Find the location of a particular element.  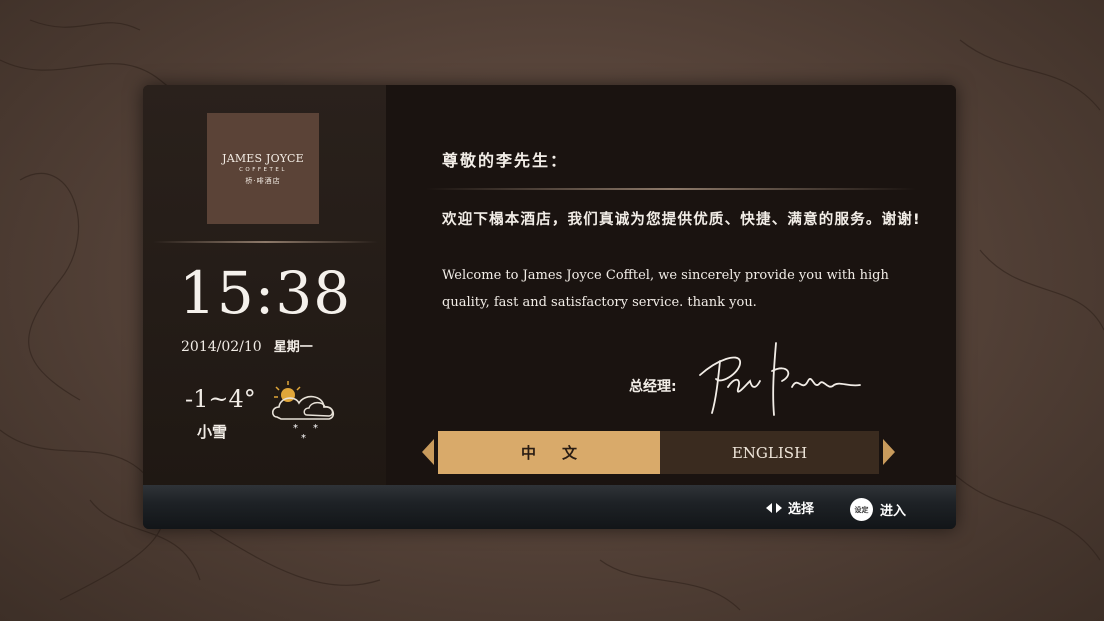

enter-hint: 设定 进入 is located at coordinates (878, 509).